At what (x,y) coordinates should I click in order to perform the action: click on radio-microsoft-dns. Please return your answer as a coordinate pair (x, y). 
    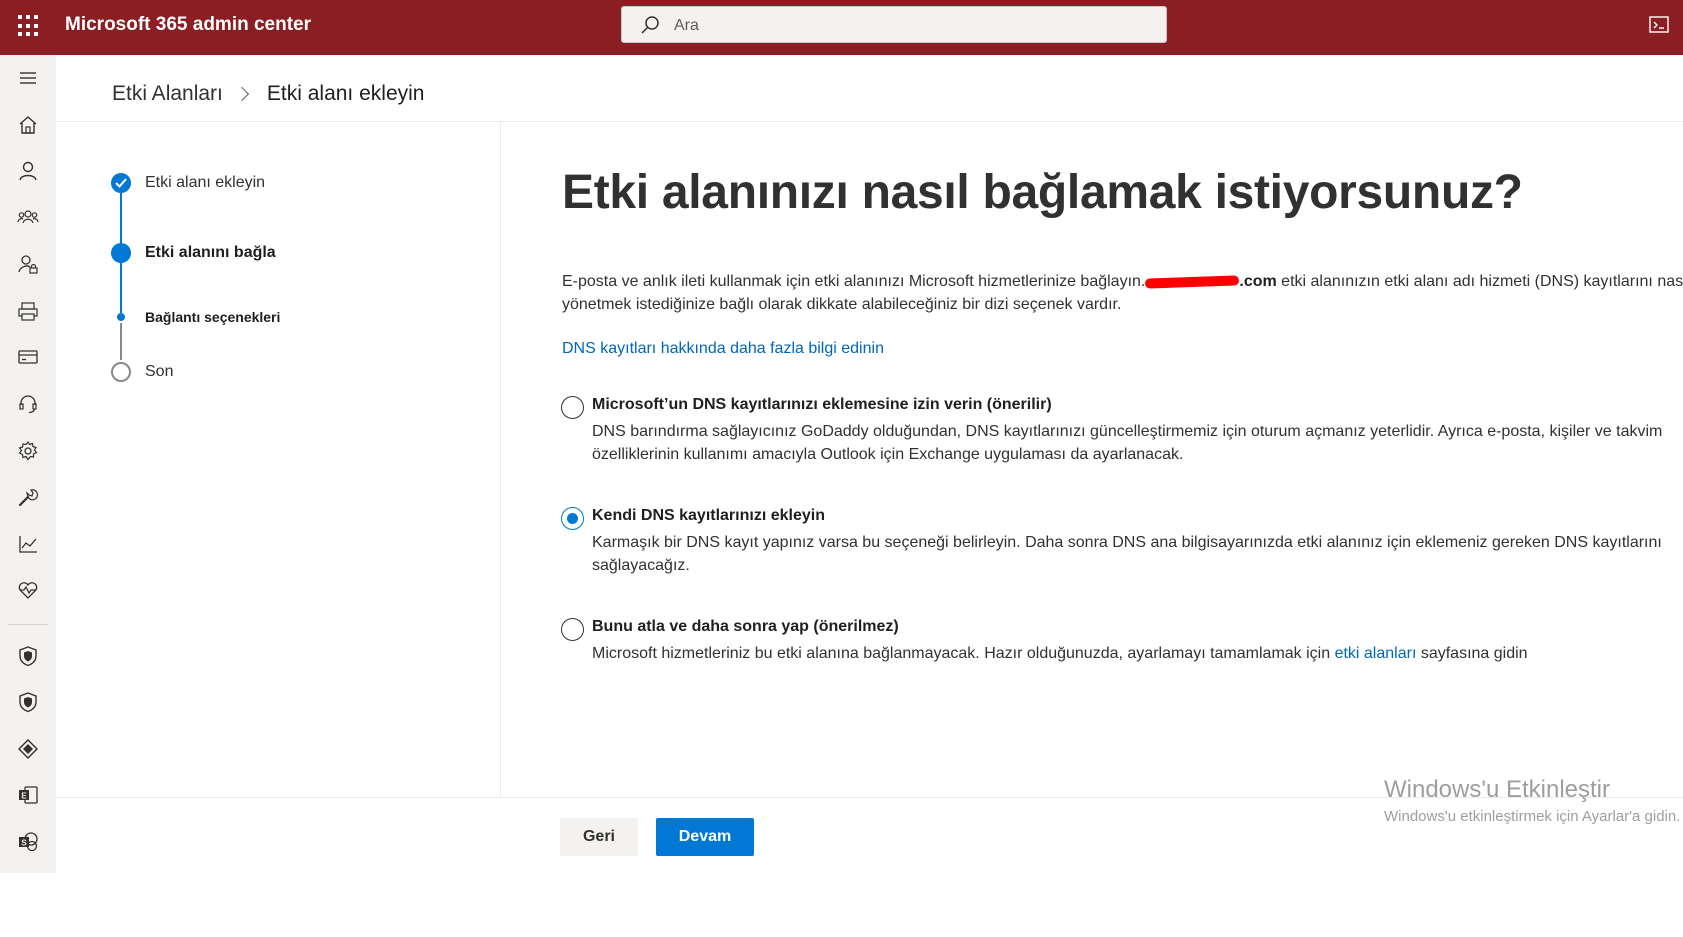
    Looking at the image, I should click on (572, 407).